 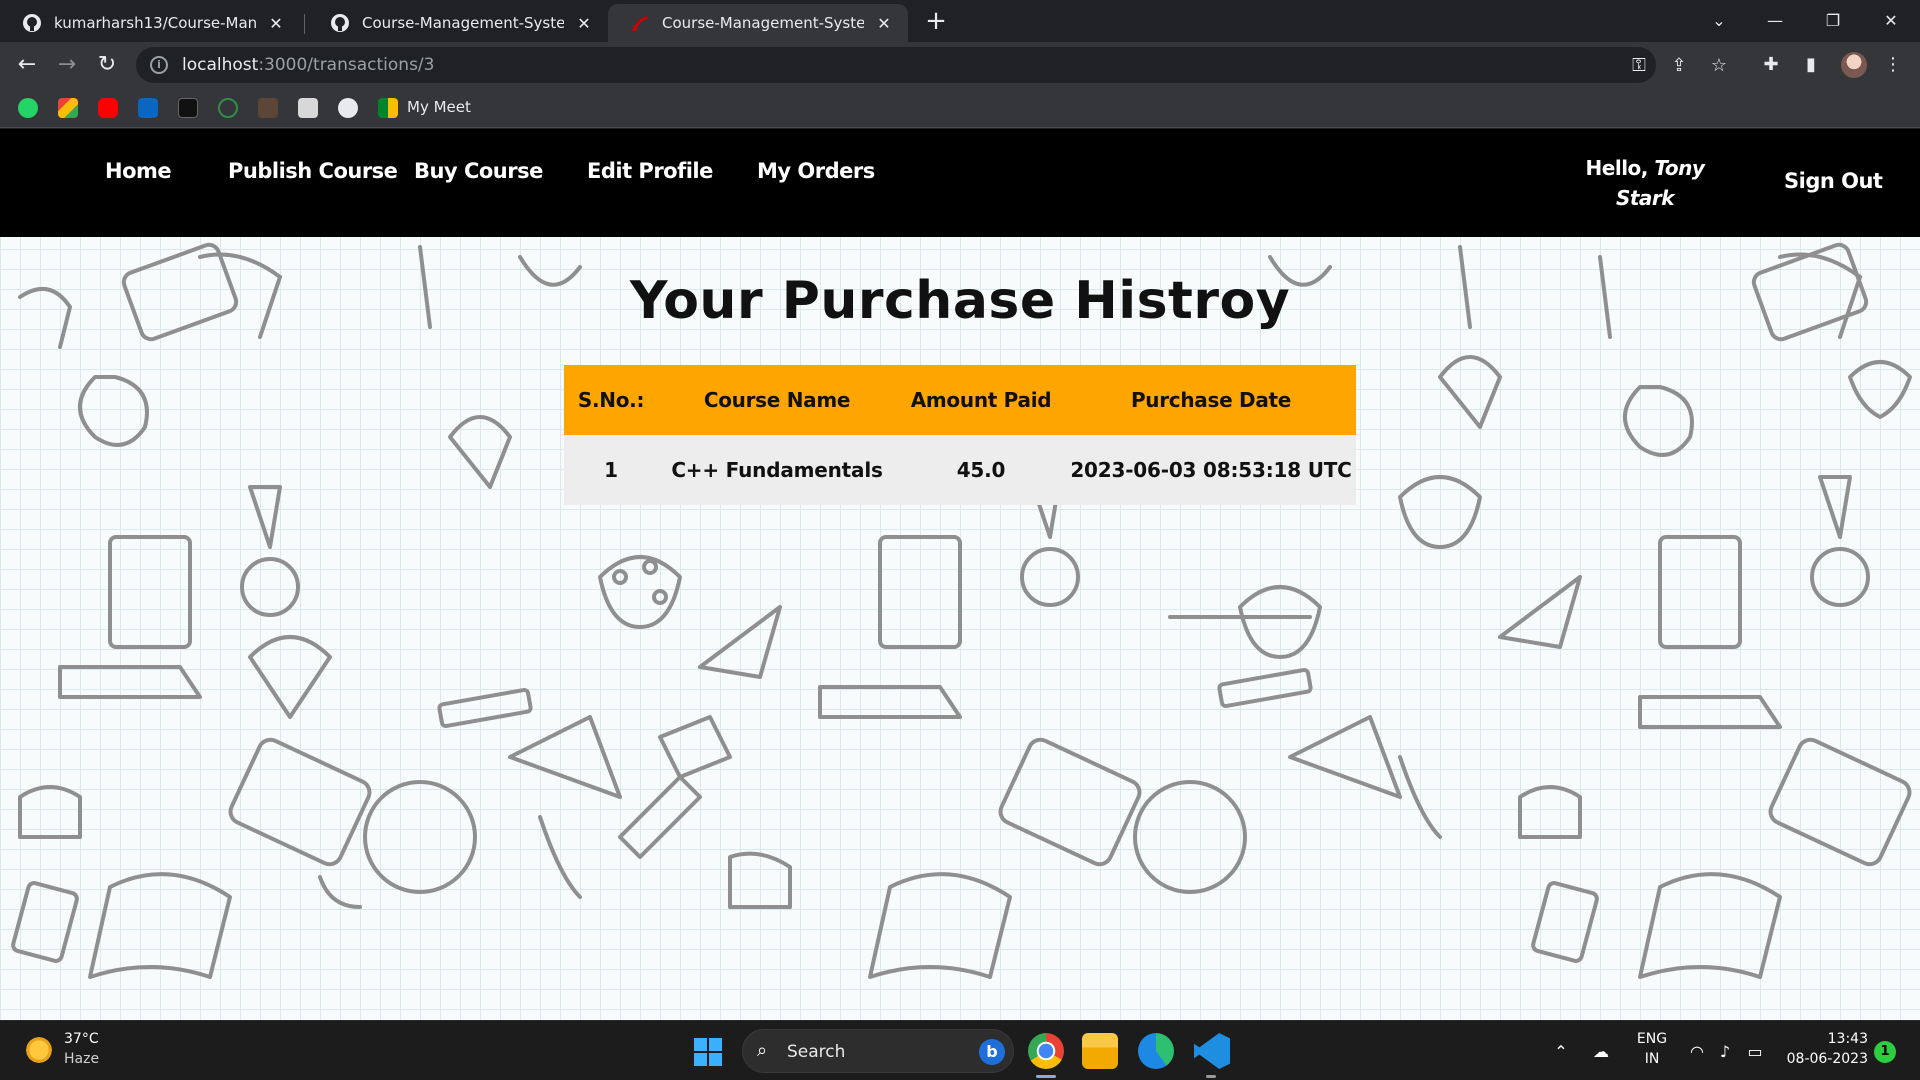 What do you see at coordinates (1046, 1051) in the screenshot?
I see `chrome-icon` at bounding box center [1046, 1051].